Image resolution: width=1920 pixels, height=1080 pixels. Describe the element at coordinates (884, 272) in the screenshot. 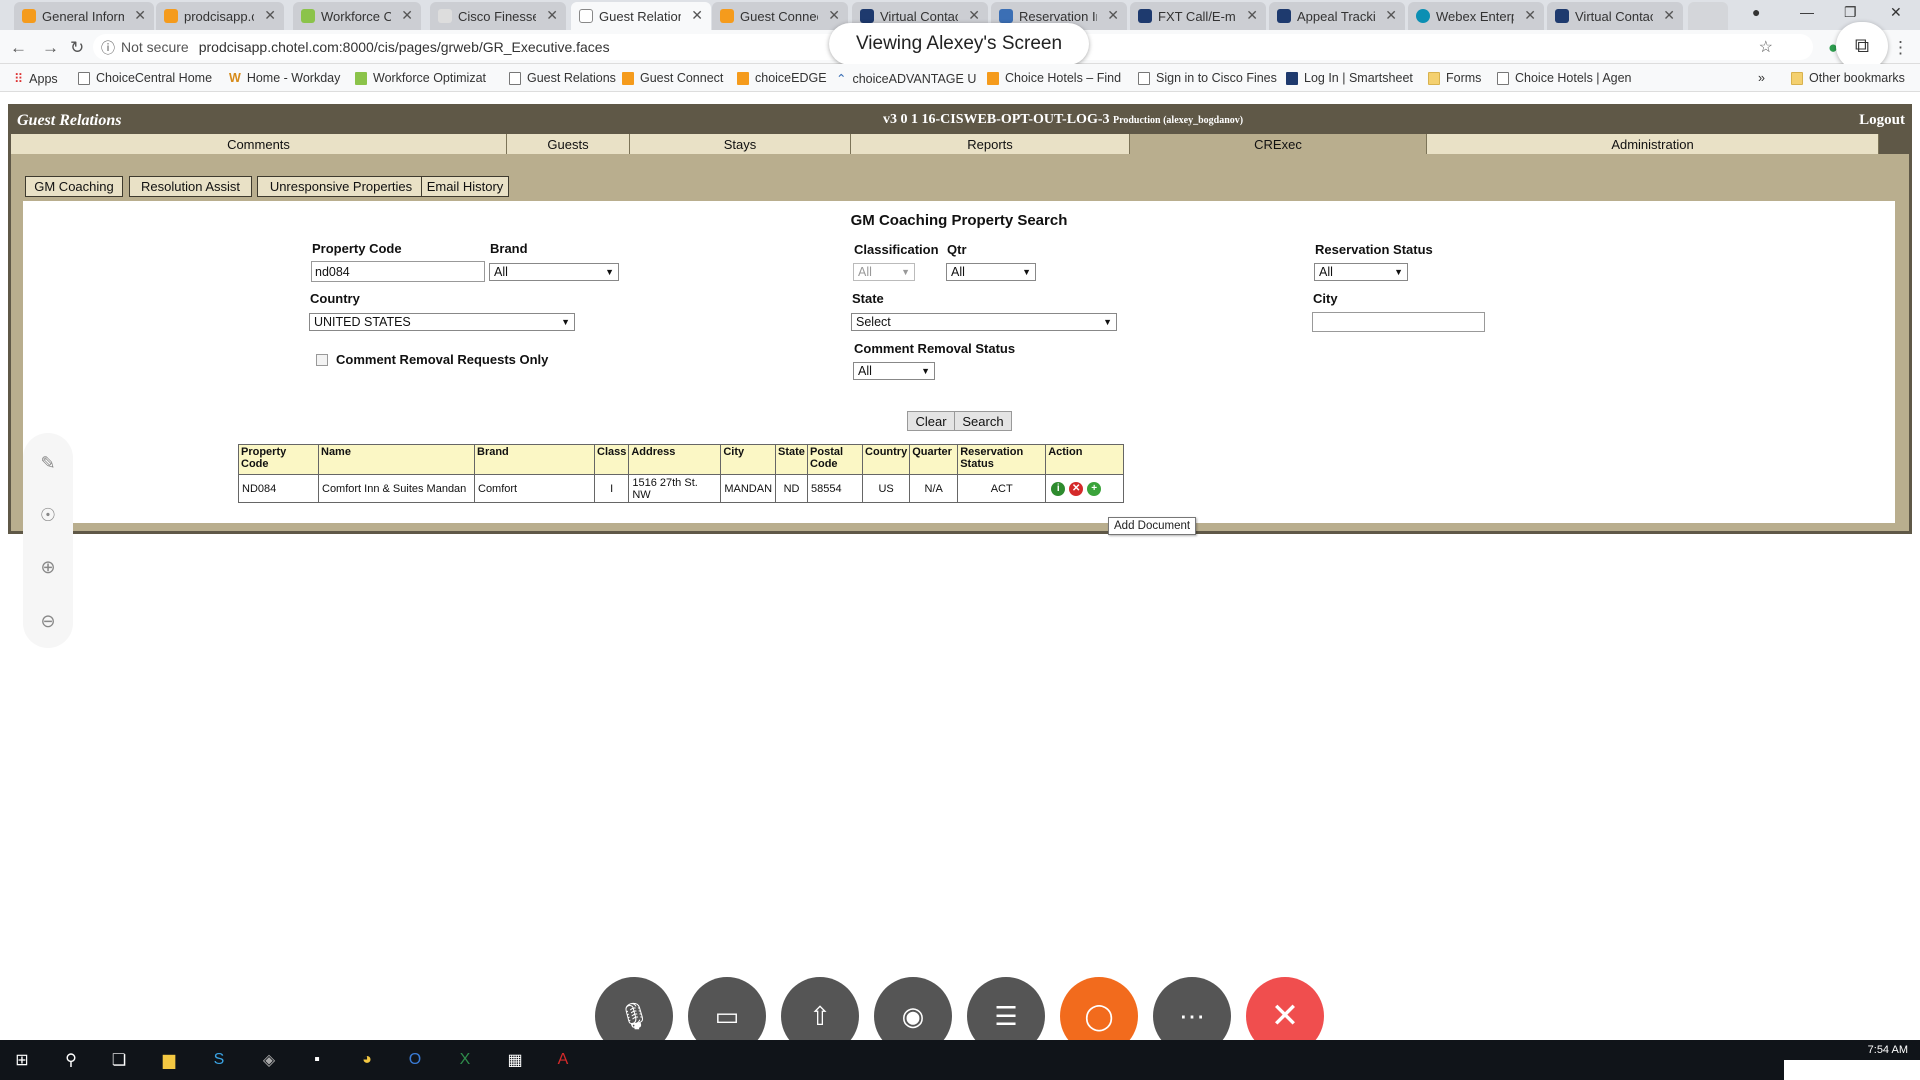

I see `classification-select: All ▼` at that location.